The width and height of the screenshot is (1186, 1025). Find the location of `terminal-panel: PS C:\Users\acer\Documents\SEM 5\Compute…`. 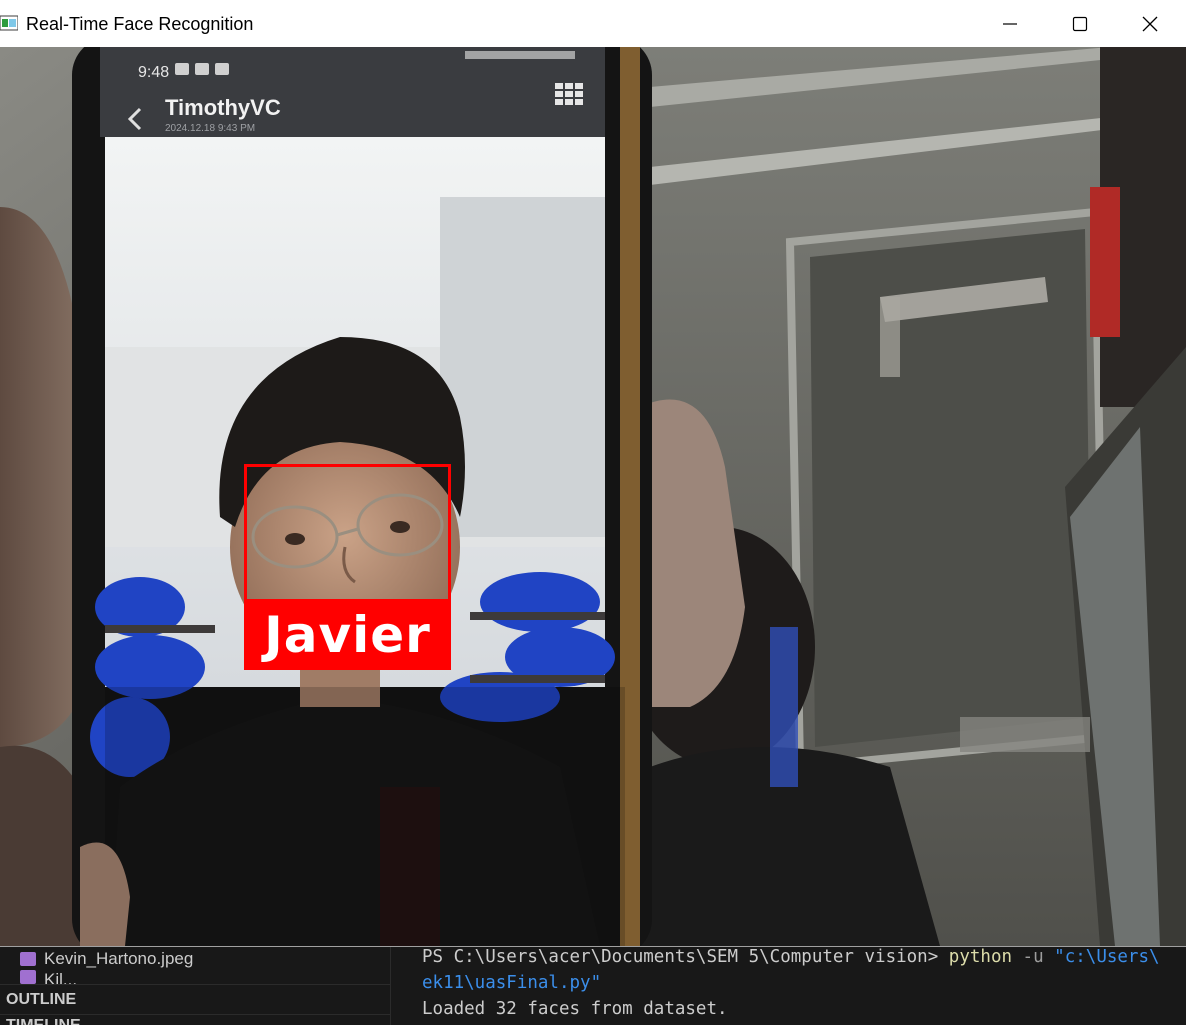

terminal-panel: PS C:\Users\acer\Documents\SEM 5\Compute… is located at coordinates (788, 985).